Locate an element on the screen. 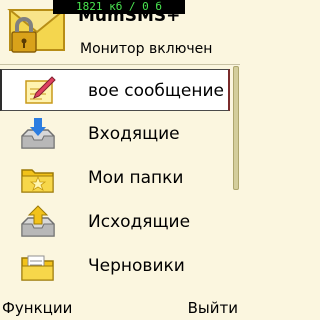 This screenshot has width=320, height=320. menu-item-outbox: Исходящие is located at coordinates (115, 222).